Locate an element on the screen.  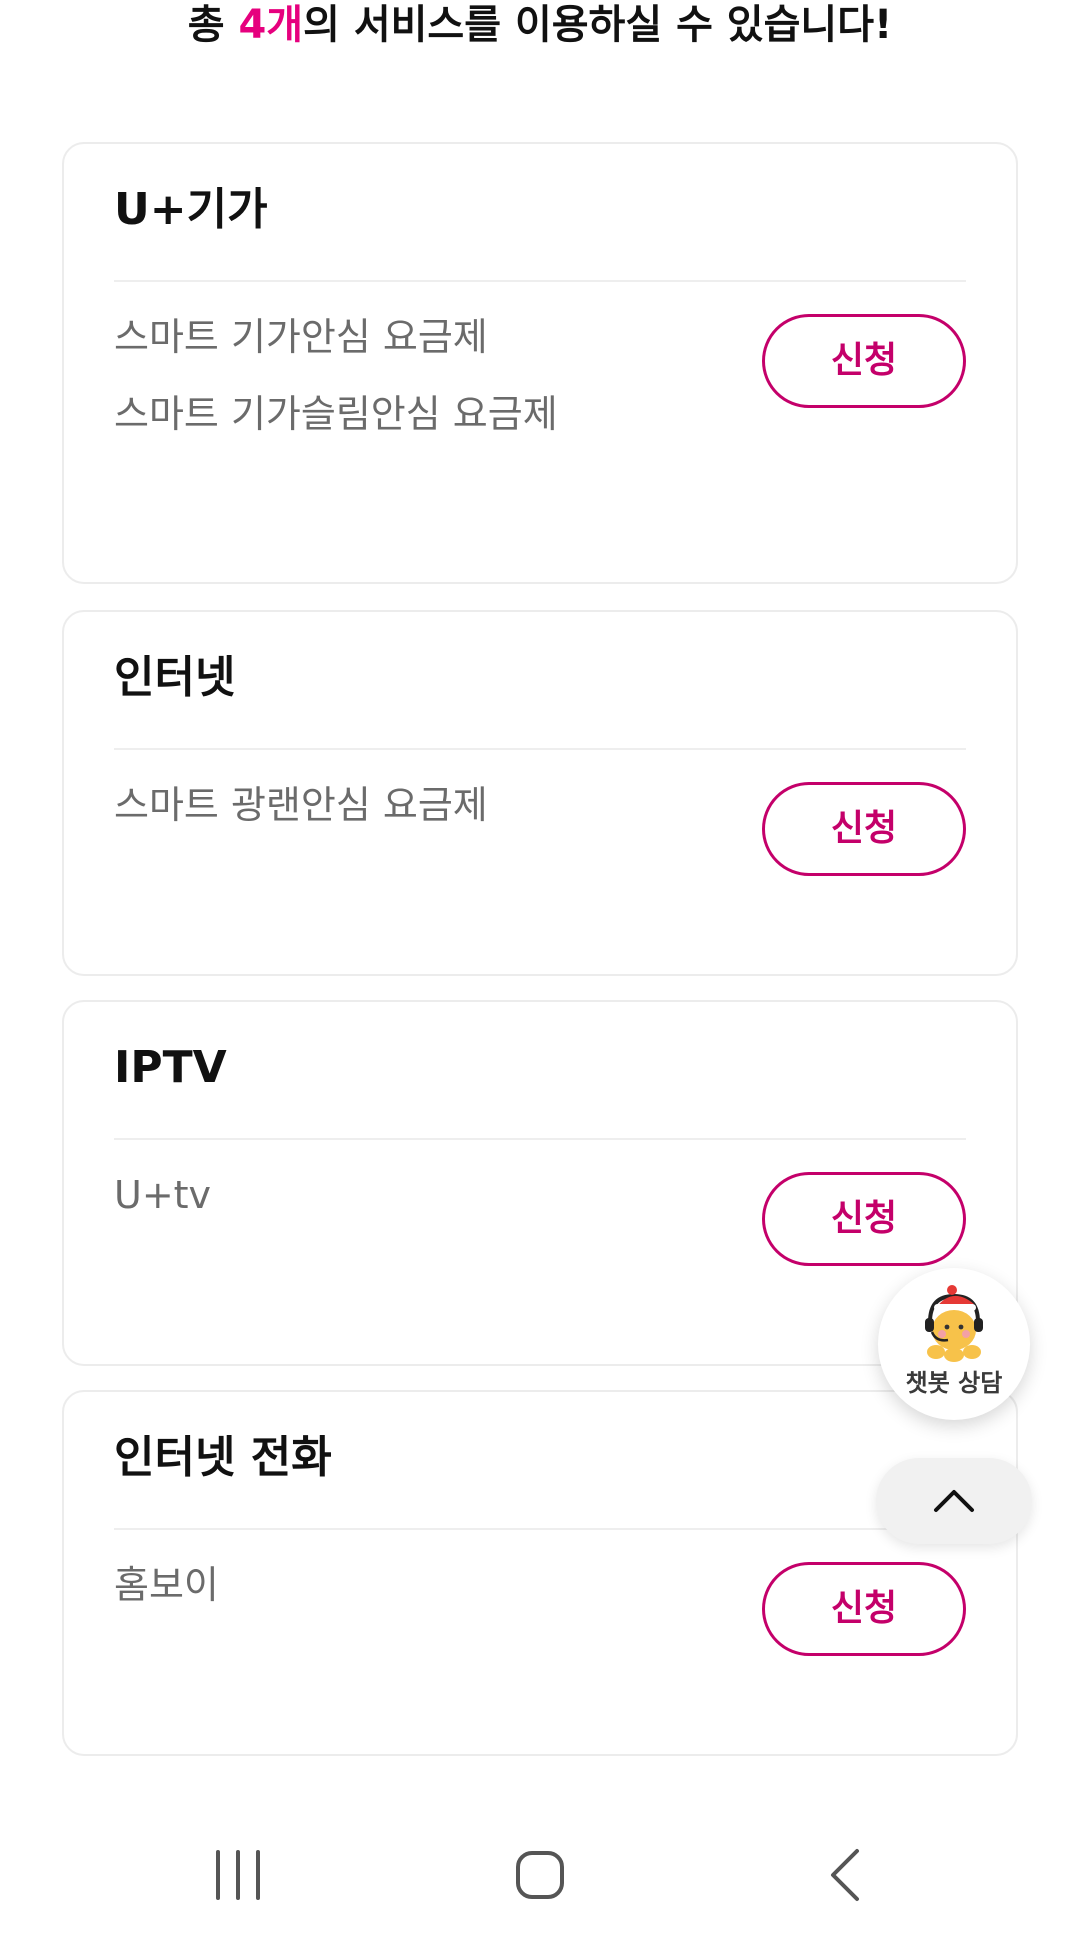
plan-list: 스마트 광랜안심 요금제 is located at coordinates (301, 818).